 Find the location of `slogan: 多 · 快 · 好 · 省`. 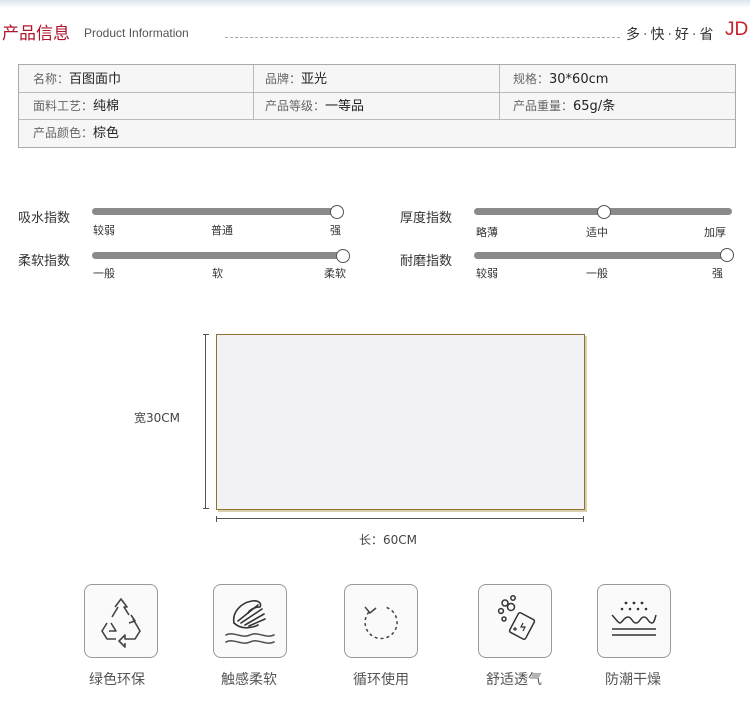

slogan: 多 · 快 · 好 · 省 is located at coordinates (670, 35).